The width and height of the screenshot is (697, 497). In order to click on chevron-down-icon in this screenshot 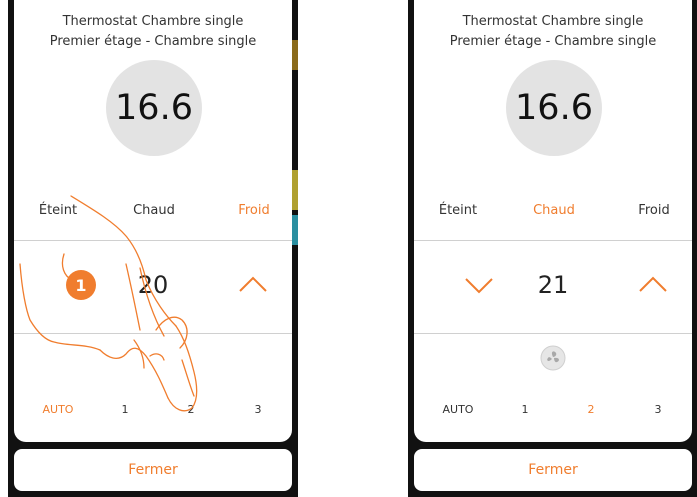, I will do `click(479, 284)`.